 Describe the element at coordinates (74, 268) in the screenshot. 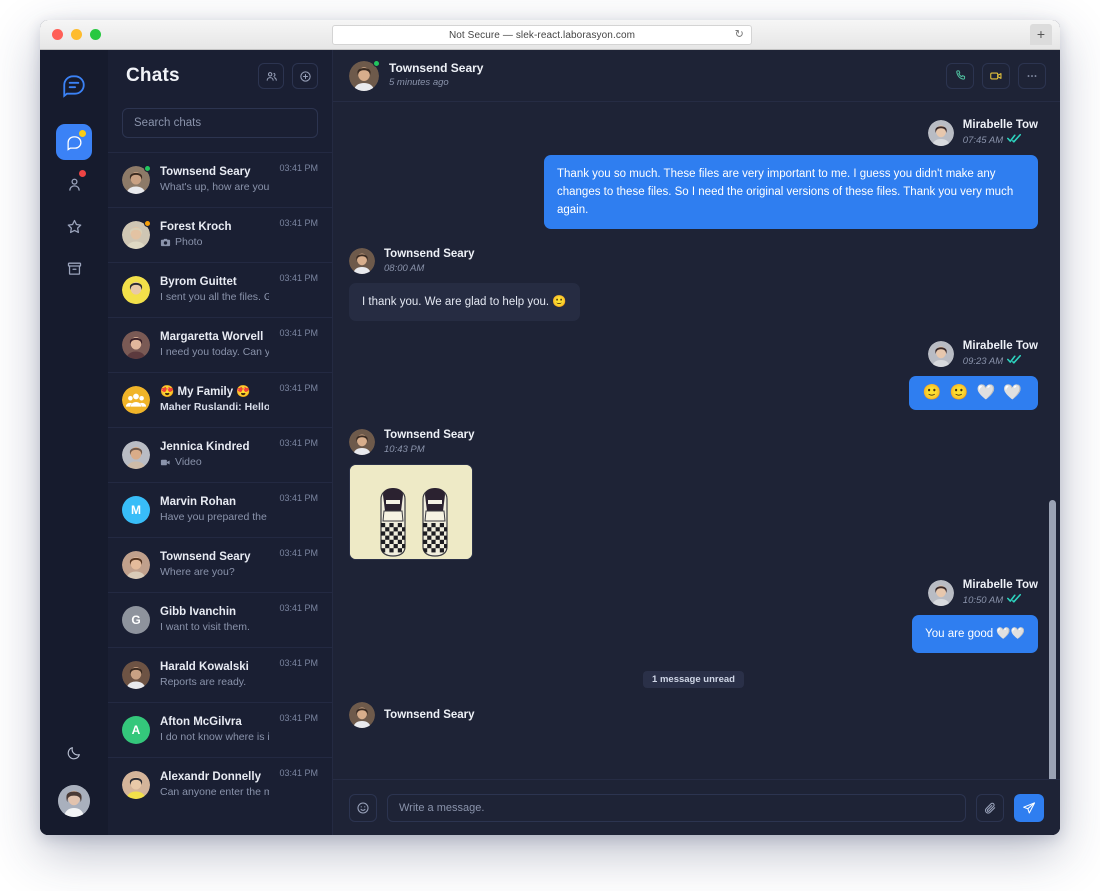

I see `sidebar-item-archive` at that location.